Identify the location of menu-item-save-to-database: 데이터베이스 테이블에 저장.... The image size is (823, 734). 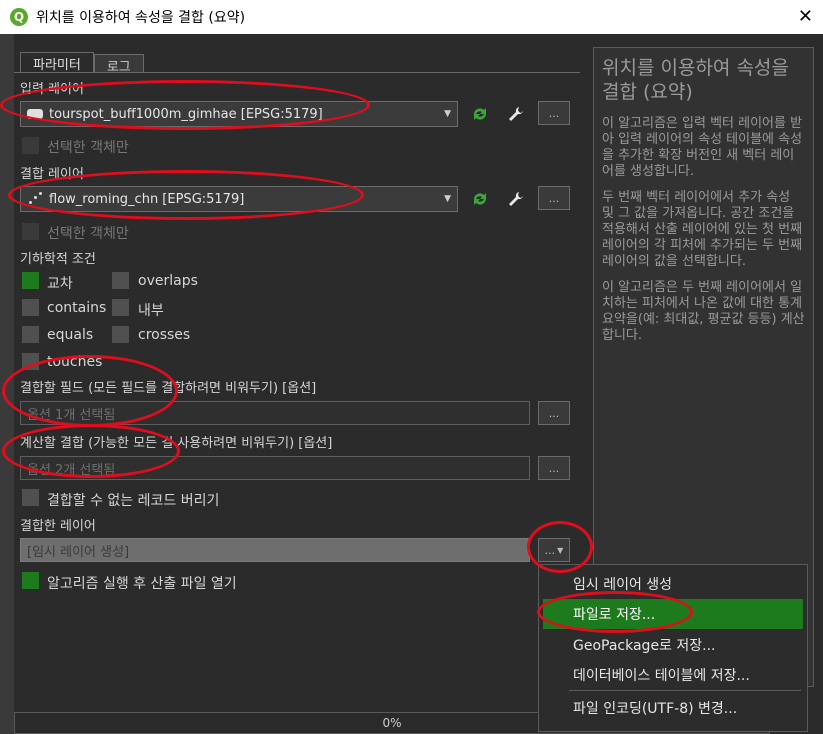
(673, 675).